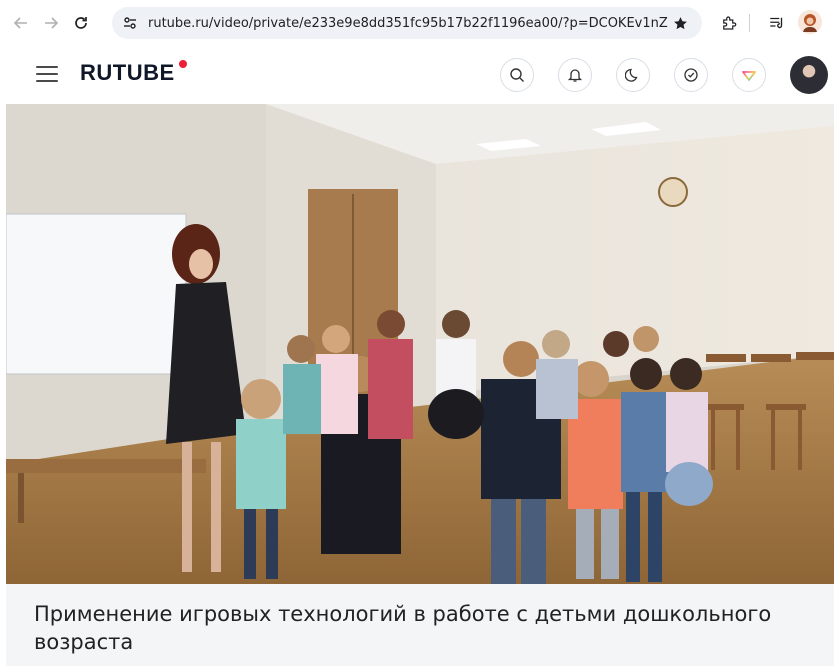 Image resolution: width=835 pixels, height=666 pixels. I want to click on notifications-button, so click(575, 75).